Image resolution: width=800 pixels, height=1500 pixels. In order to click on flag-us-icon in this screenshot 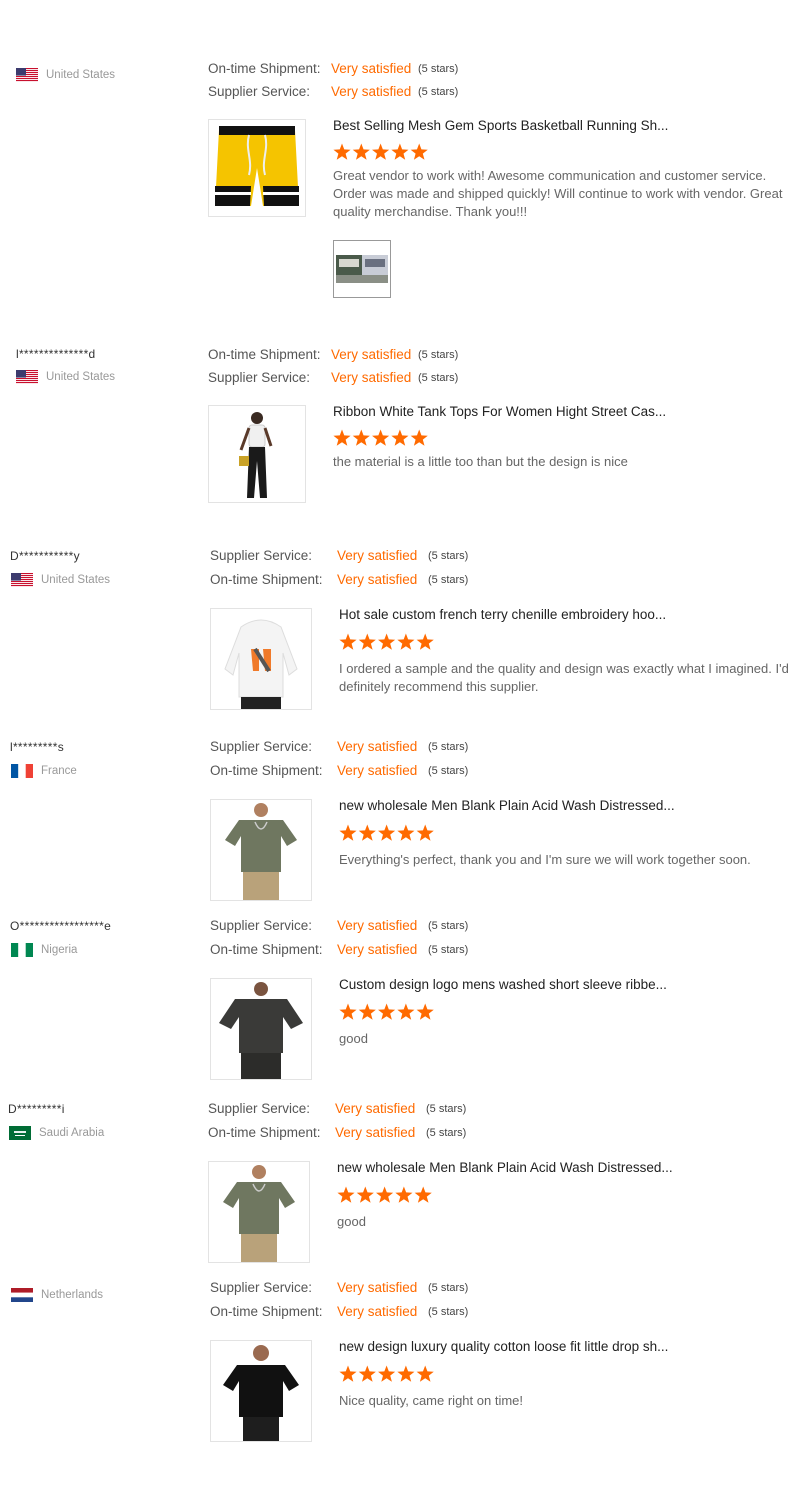, I will do `click(27, 75)`.